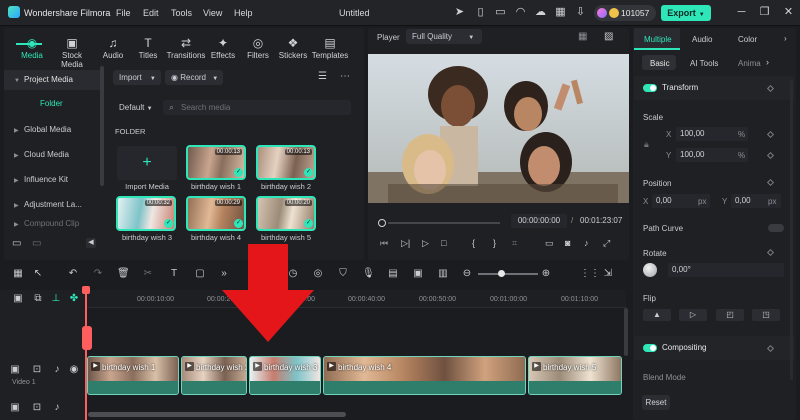 The image size is (800, 420). Describe the element at coordinates (343, 274) in the screenshot. I see `shield-icon: ⛉` at that location.